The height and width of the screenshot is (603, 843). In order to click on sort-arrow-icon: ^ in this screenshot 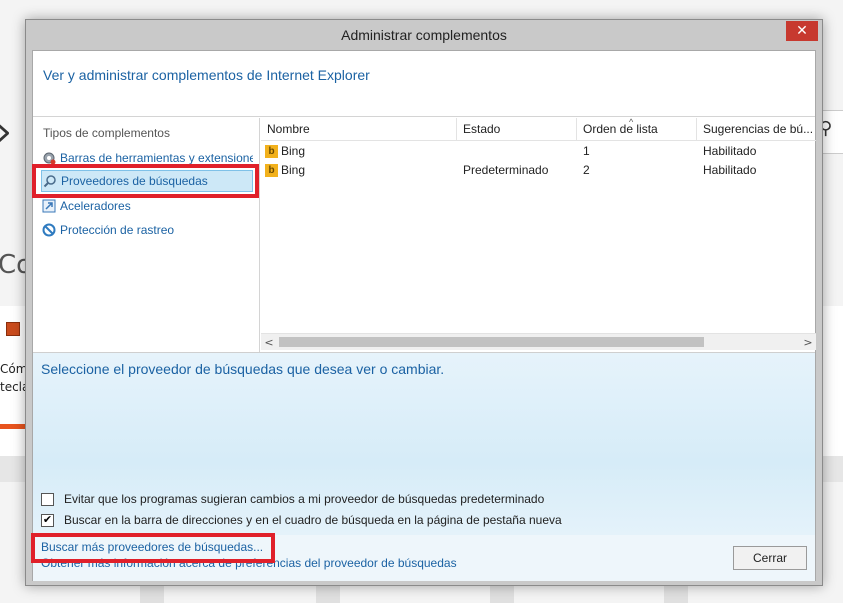, I will do `click(631, 122)`.